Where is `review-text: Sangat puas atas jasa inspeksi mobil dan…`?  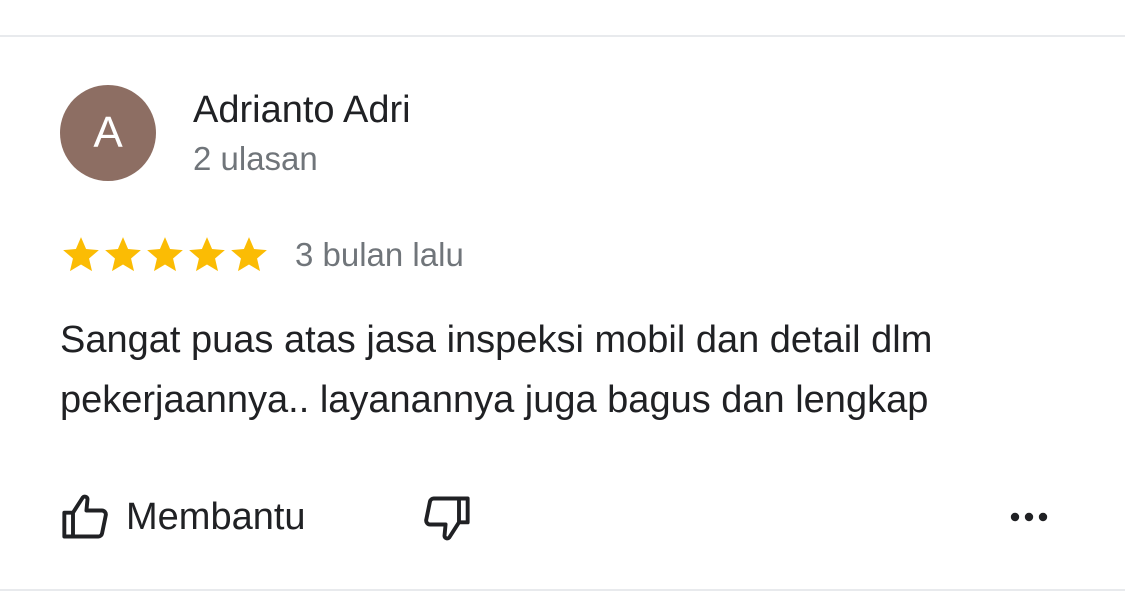
review-text: Sangat puas atas jasa inspeksi mobil dan… is located at coordinates (496, 370).